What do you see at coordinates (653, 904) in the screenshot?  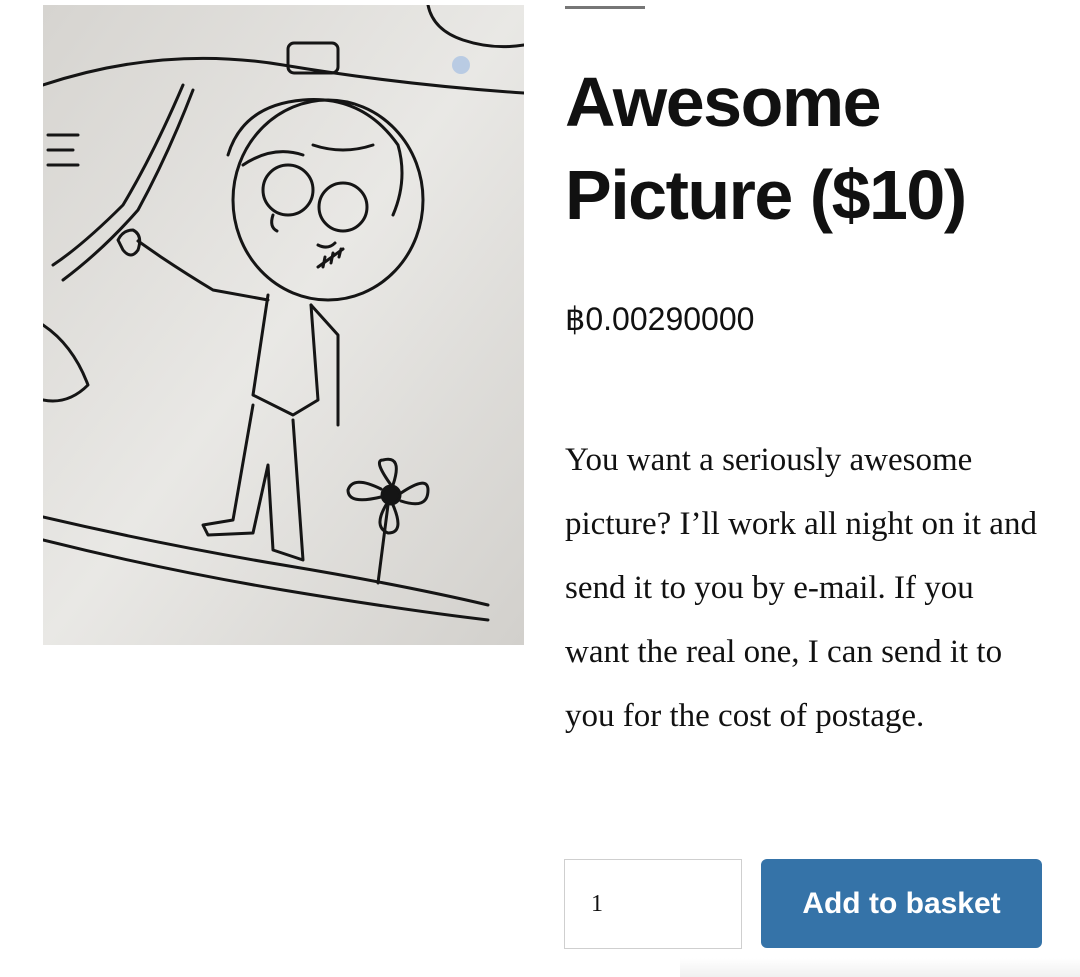 I see `quantity-input` at bounding box center [653, 904].